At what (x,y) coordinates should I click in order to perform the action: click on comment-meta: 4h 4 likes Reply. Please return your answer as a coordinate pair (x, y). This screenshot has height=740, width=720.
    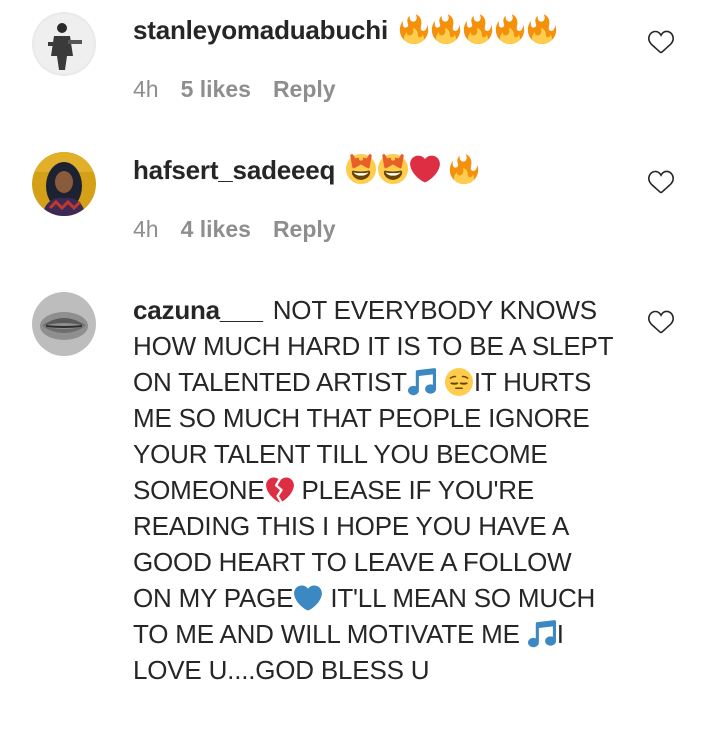
    Looking at the image, I should click on (245, 229).